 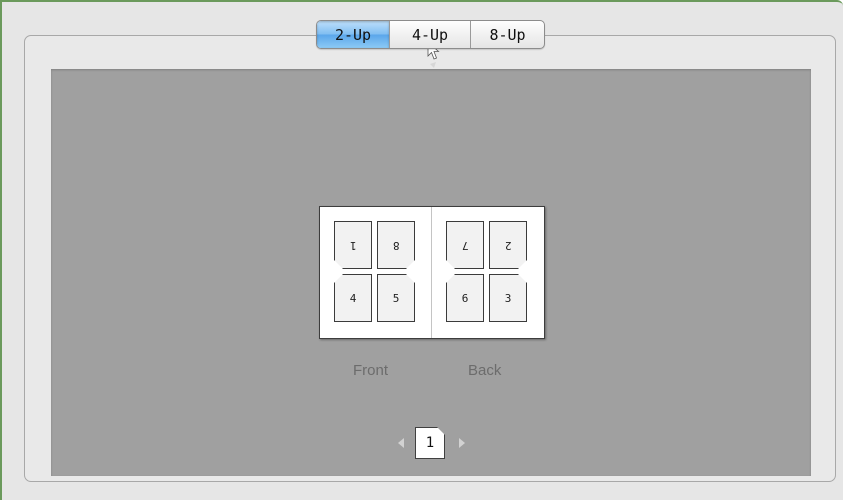 What do you see at coordinates (353, 298) in the screenshot?
I see `front-page-4: 4` at bounding box center [353, 298].